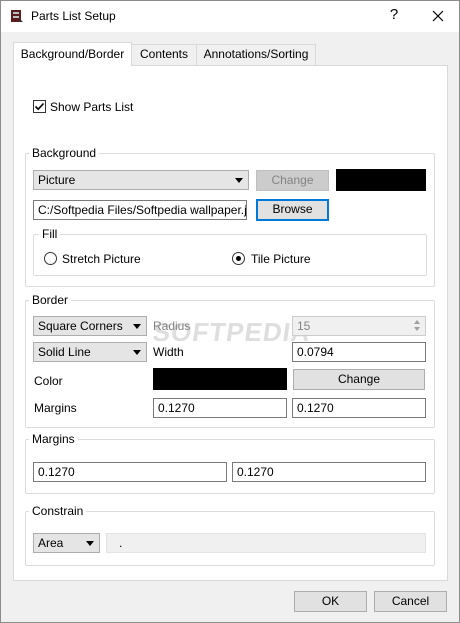 This screenshot has width=460, height=623. What do you see at coordinates (51, 543) in the screenshot?
I see `constrain-mode-value: Area` at bounding box center [51, 543].